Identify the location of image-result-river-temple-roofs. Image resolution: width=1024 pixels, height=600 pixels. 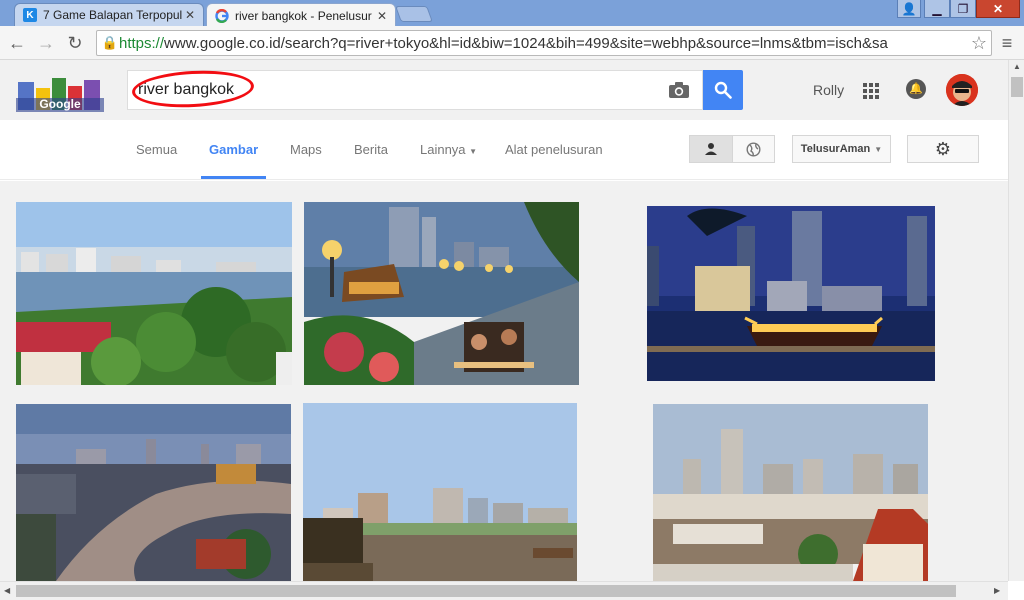
(790, 492).